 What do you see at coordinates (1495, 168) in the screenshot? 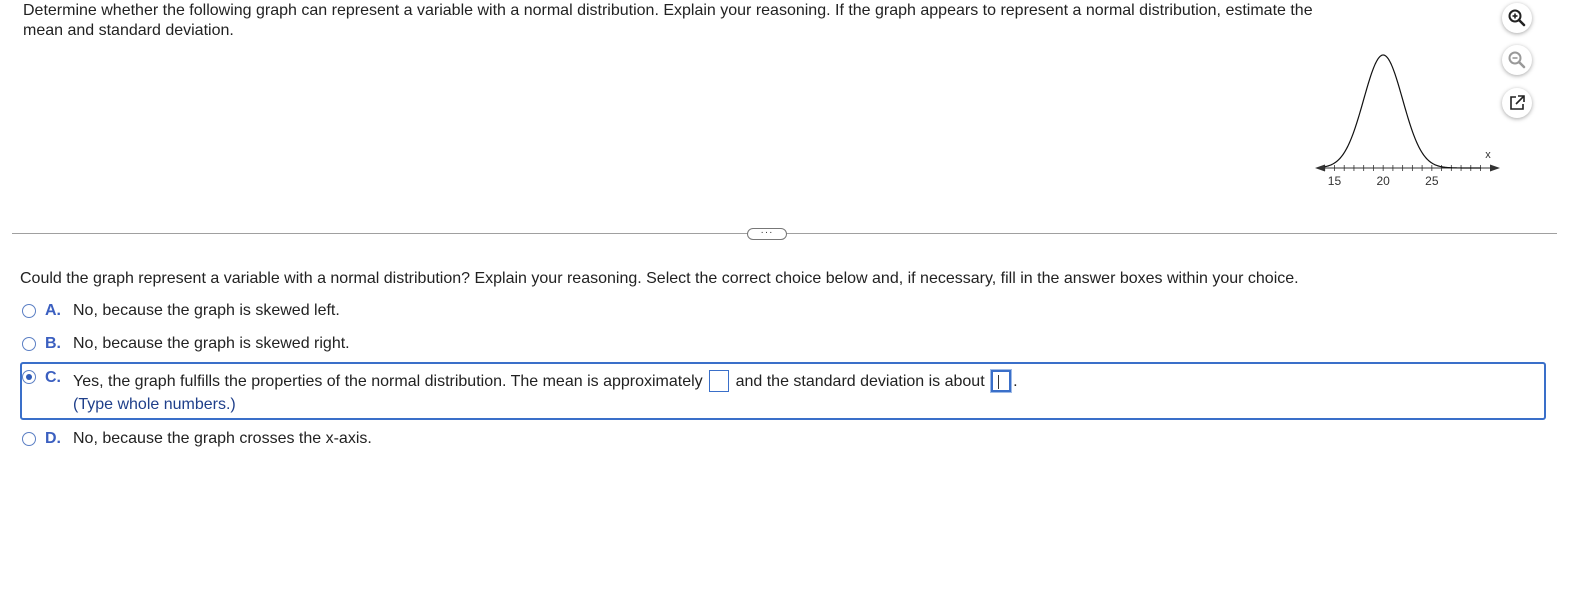
I see `axis-arrow-right` at bounding box center [1495, 168].